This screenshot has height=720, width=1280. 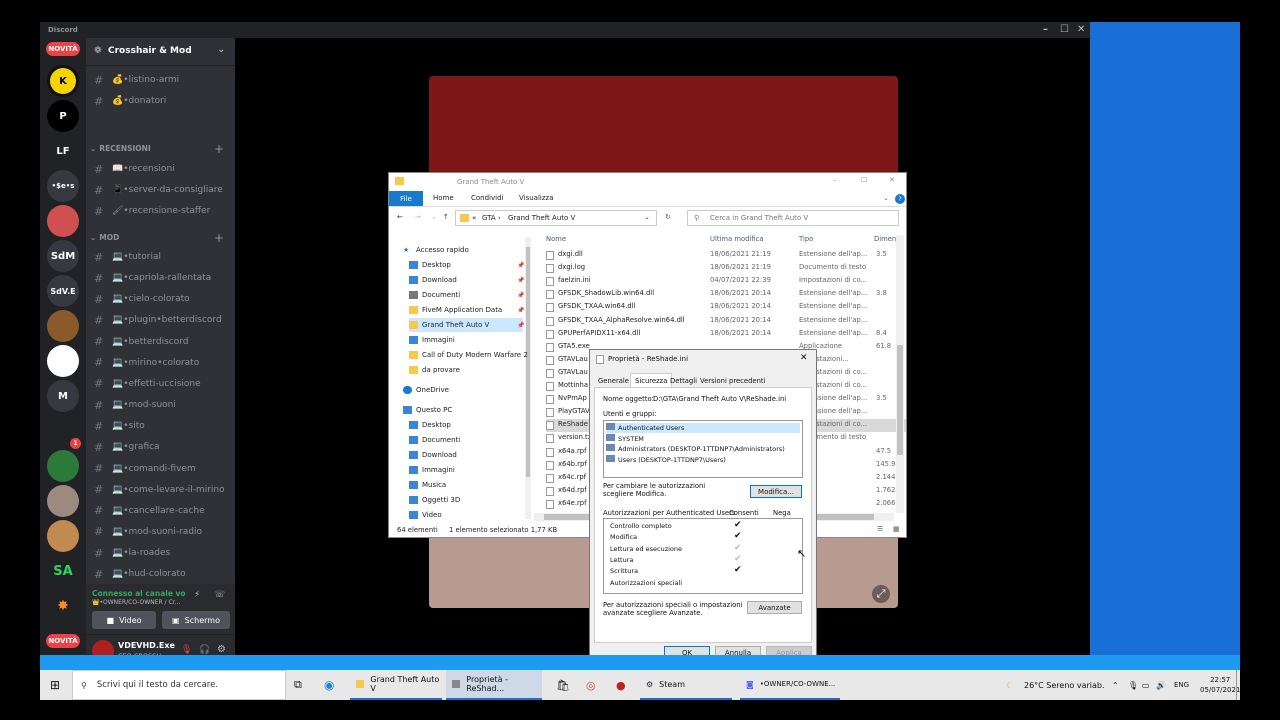 I want to click on address-bar: « GTA › Grand Theft Auto V ⌄, so click(x=556, y=218).